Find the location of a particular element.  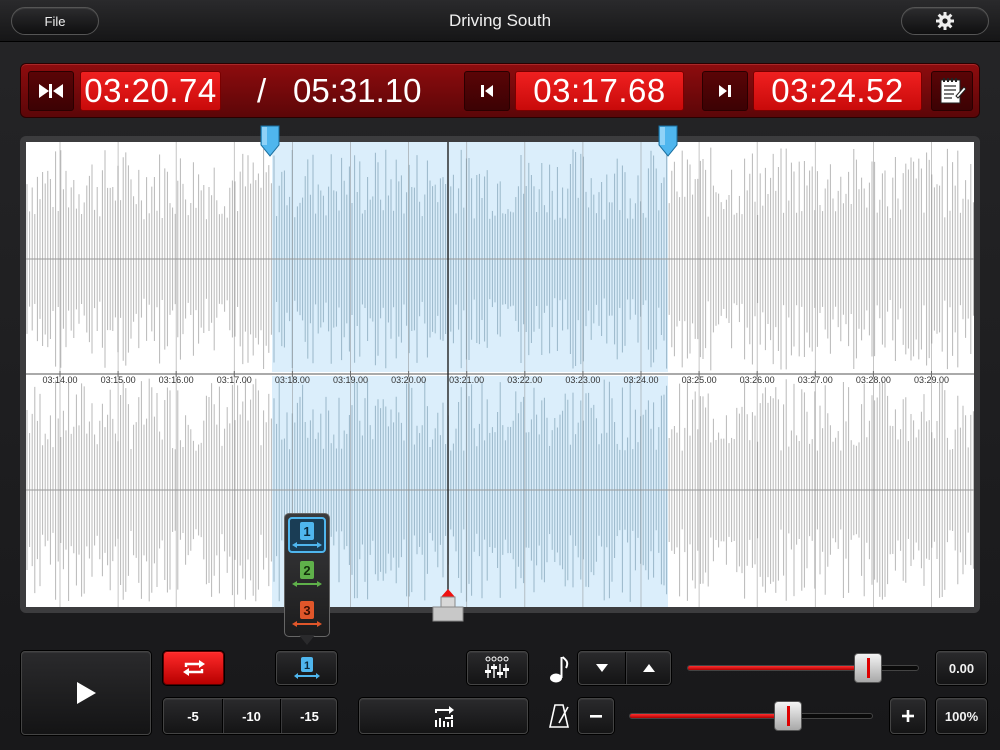

tempo-slider-fill is located at coordinates (709, 716).